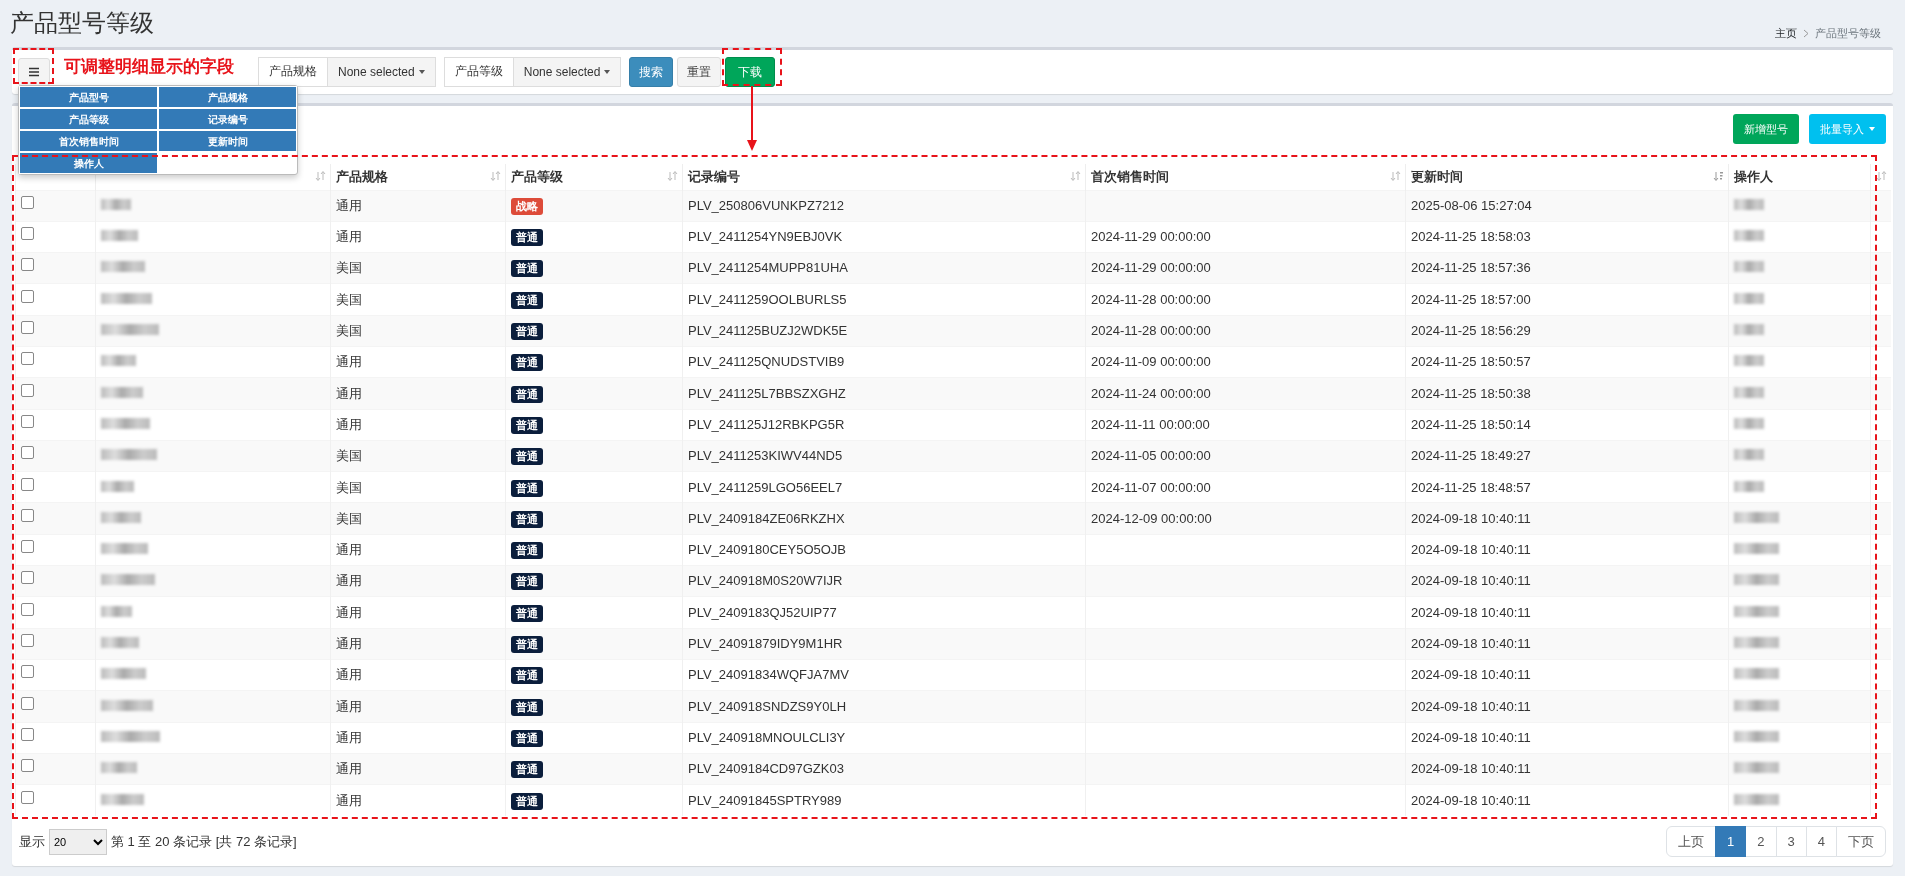  Describe the element at coordinates (88, 97) in the screenshot. I see `column-toggle: 产品型号` at that location.